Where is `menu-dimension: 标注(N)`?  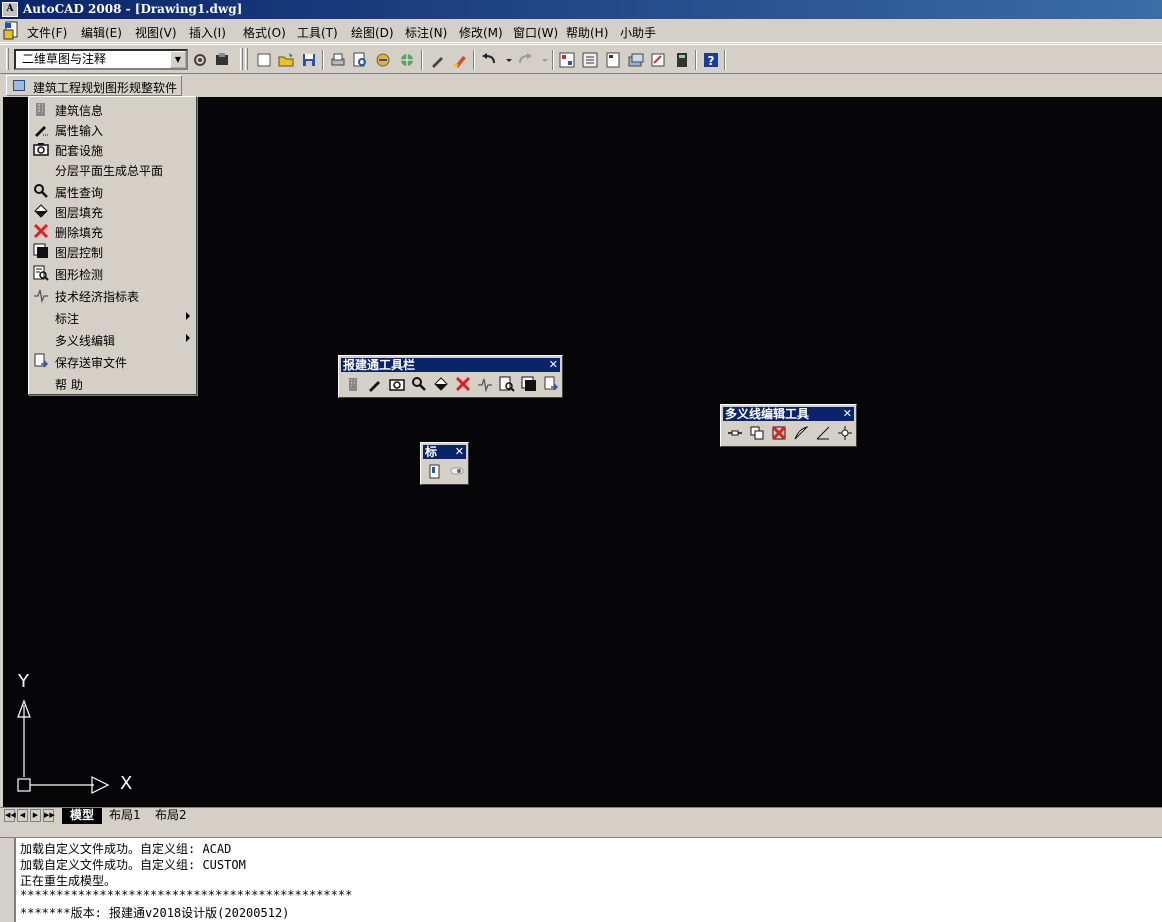
menu-dimension: 标注(N) is located at coordinates (426, 32).